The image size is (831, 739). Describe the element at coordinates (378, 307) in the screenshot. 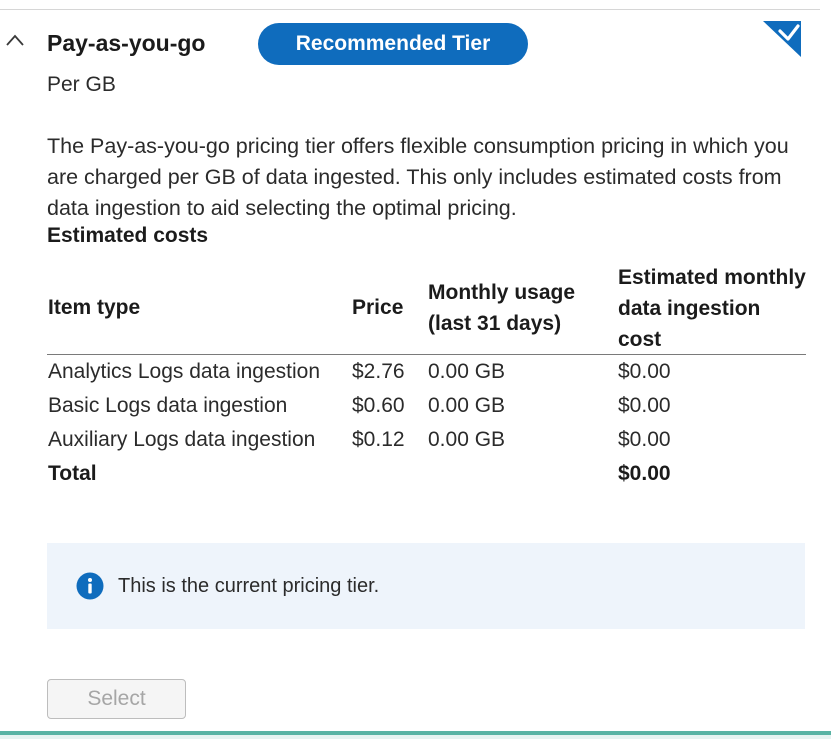

I see `column-header-price: Price` at that location.